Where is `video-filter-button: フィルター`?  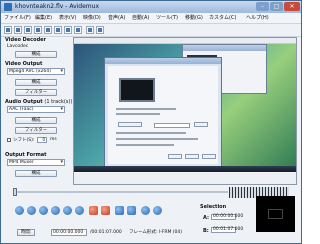
video-filter-button: フィルター is located at coordinates (36, 92).